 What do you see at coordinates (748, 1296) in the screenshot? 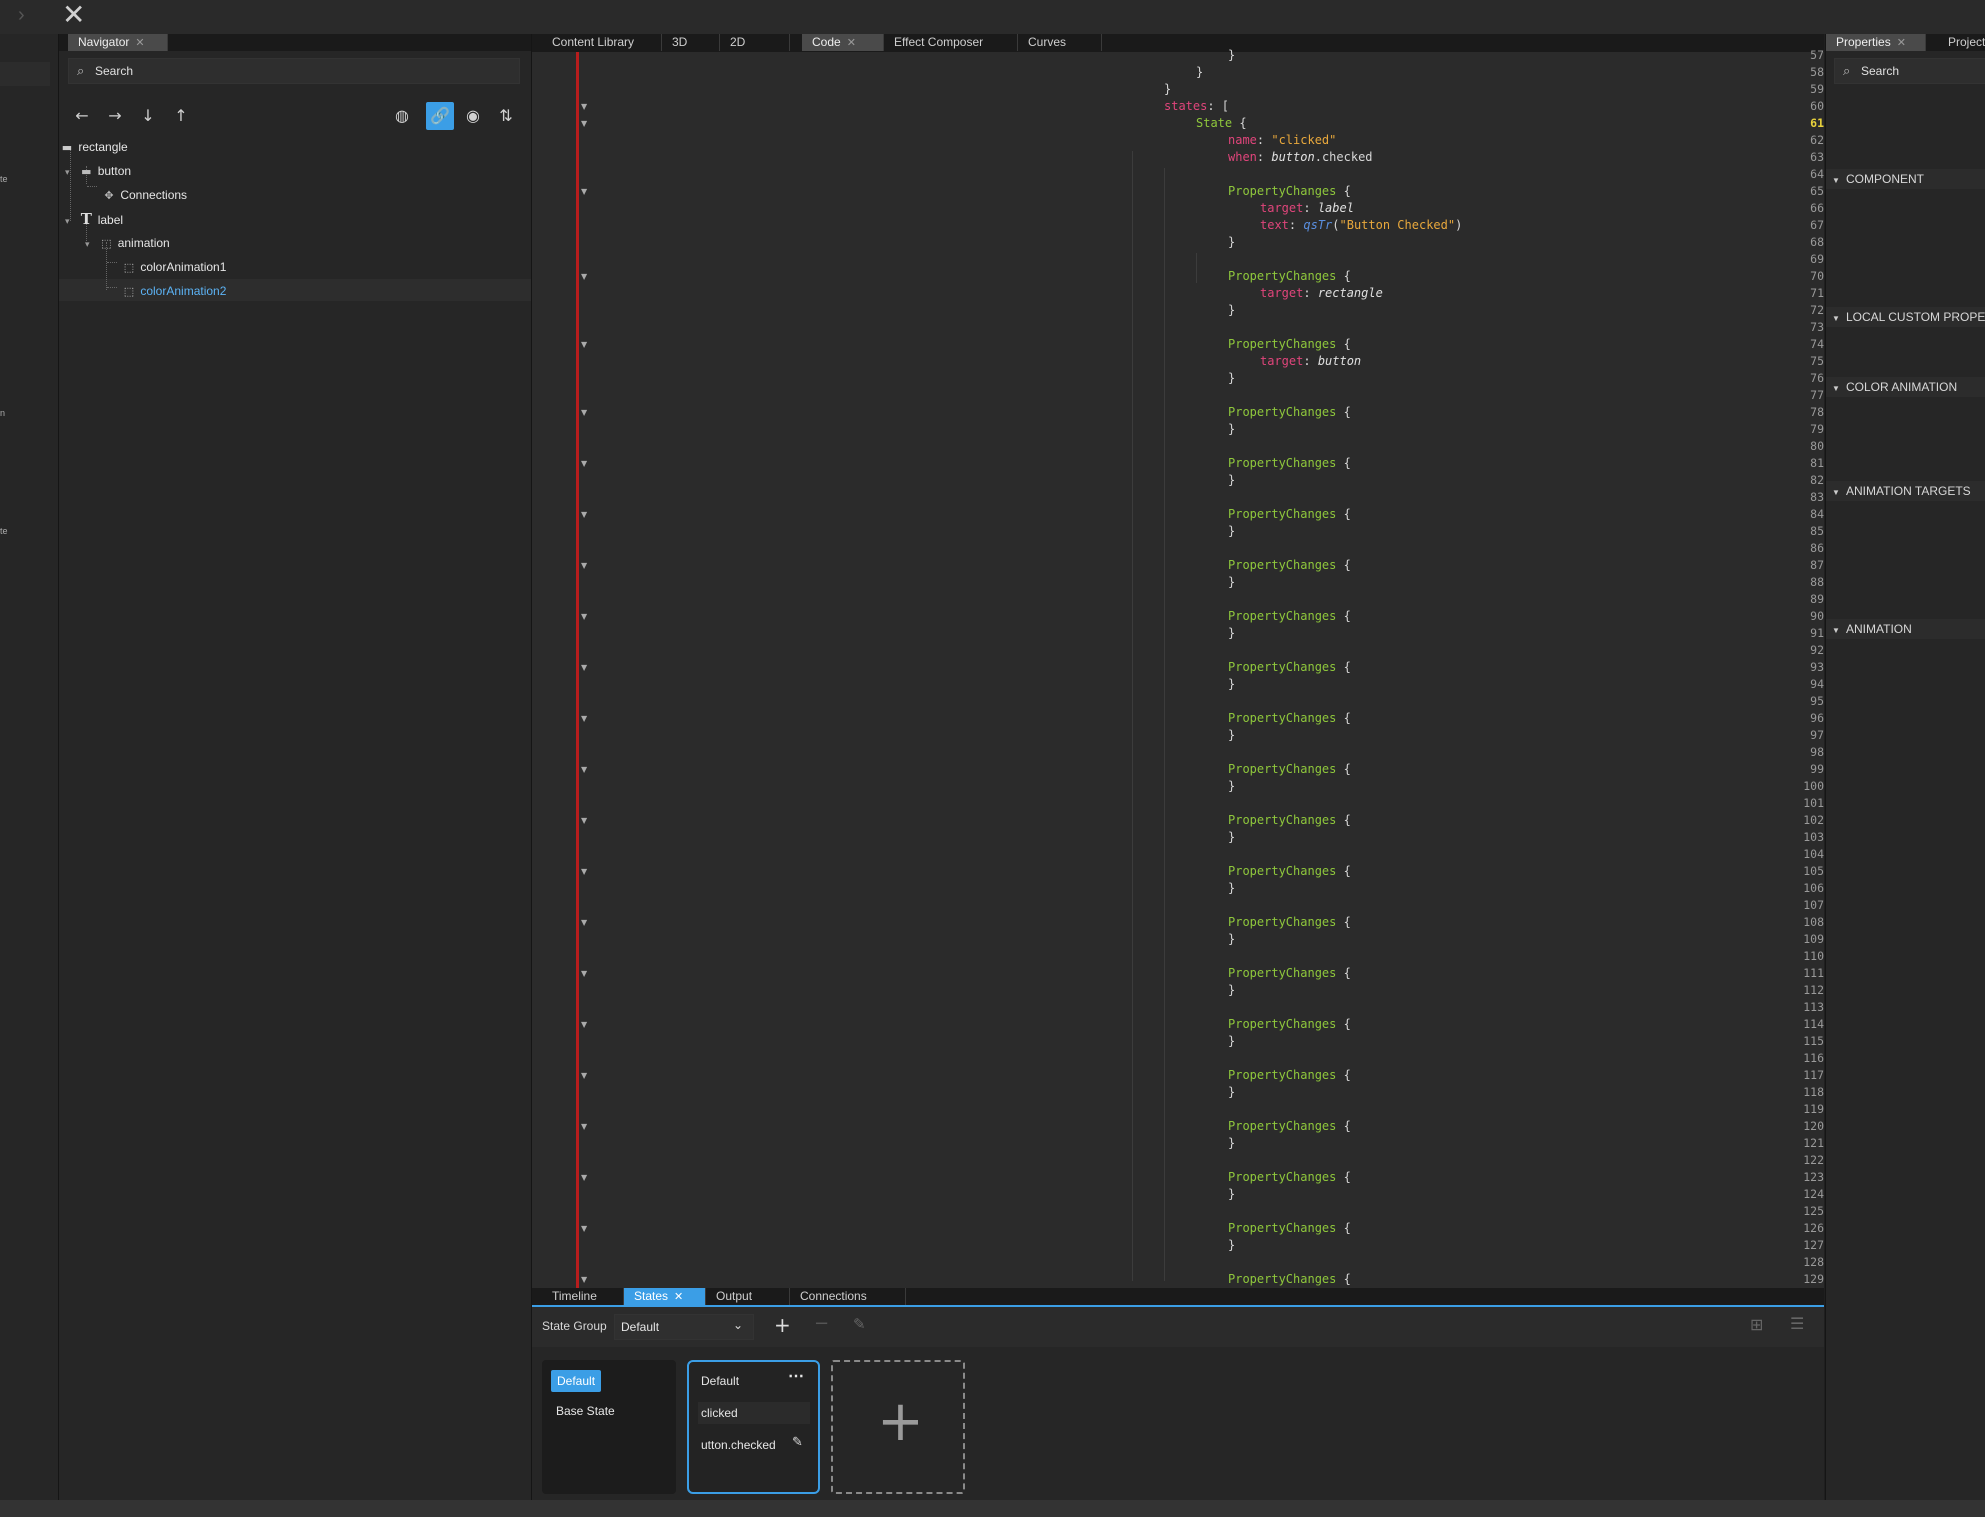
I see `tab-output: Output` at bounding box center [748, 1296].